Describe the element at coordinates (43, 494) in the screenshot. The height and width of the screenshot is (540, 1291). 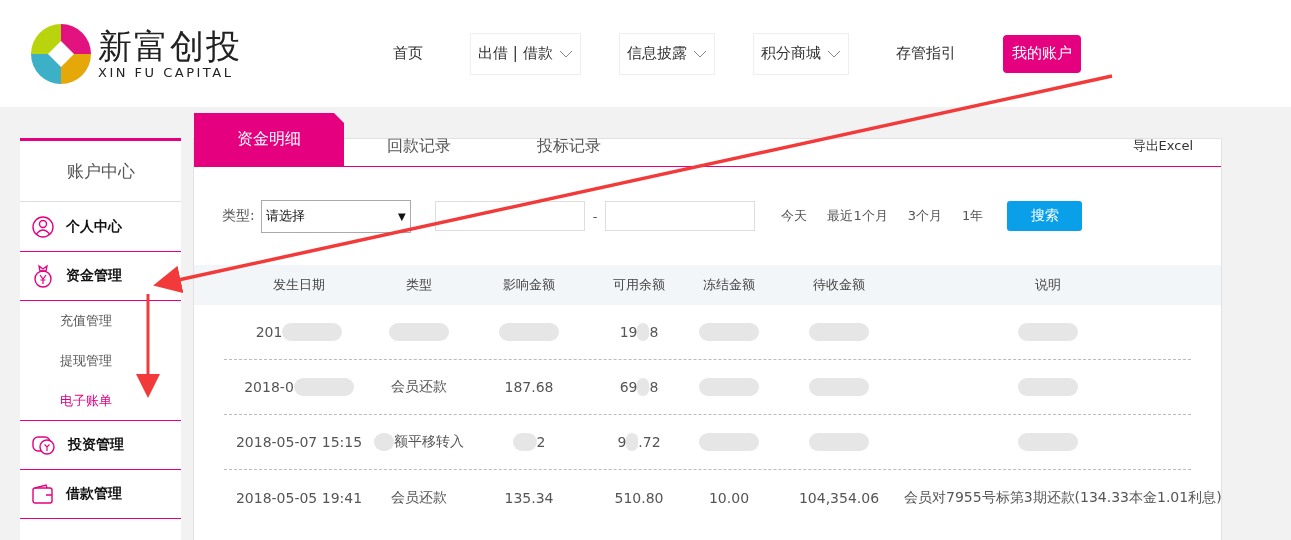
I see `wallet-icon` at that location.